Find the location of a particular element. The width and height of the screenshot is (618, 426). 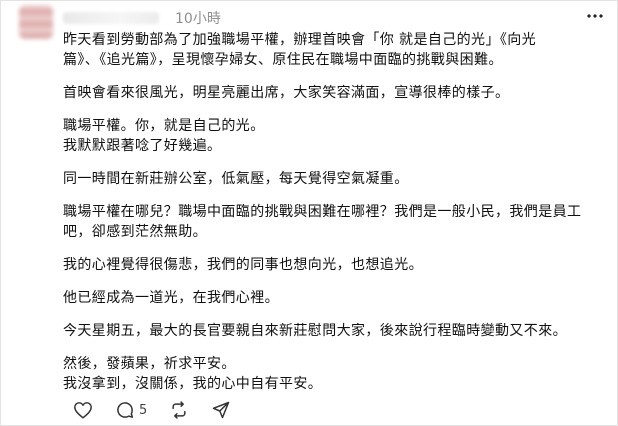

like-button is located at coordinates (83, 410).